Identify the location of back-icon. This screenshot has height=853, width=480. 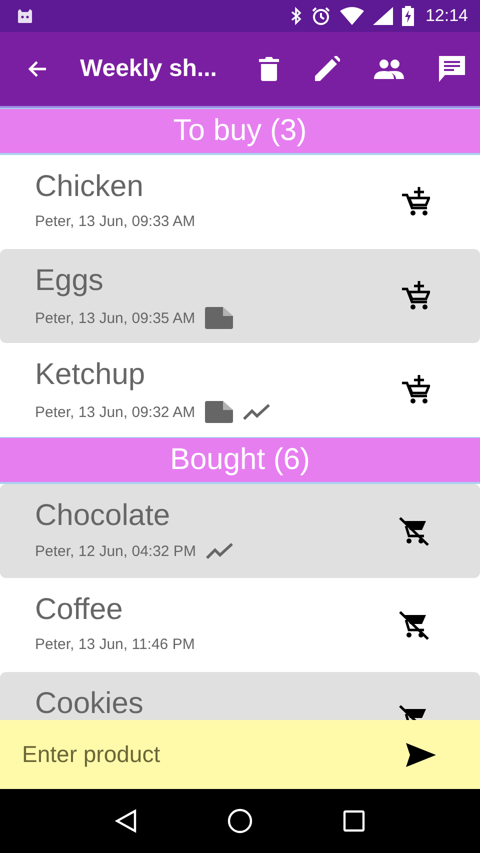
(126, 821).